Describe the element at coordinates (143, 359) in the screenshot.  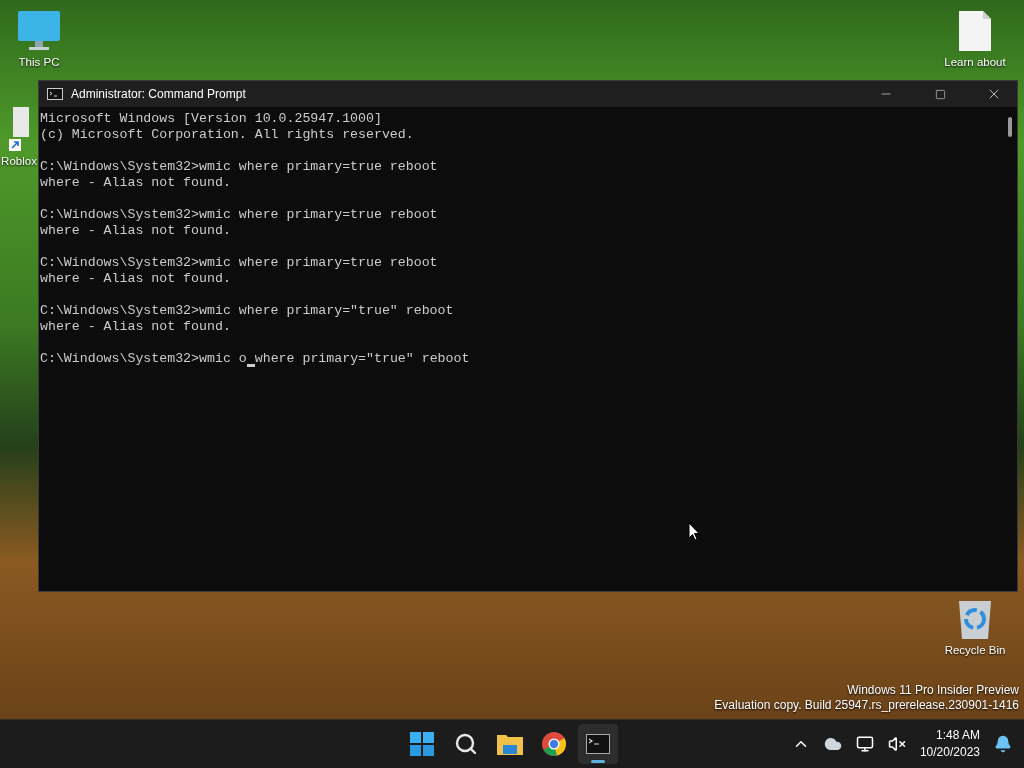
I see `typed-command-text: C:\Windows\System32>wmic o` at that location.